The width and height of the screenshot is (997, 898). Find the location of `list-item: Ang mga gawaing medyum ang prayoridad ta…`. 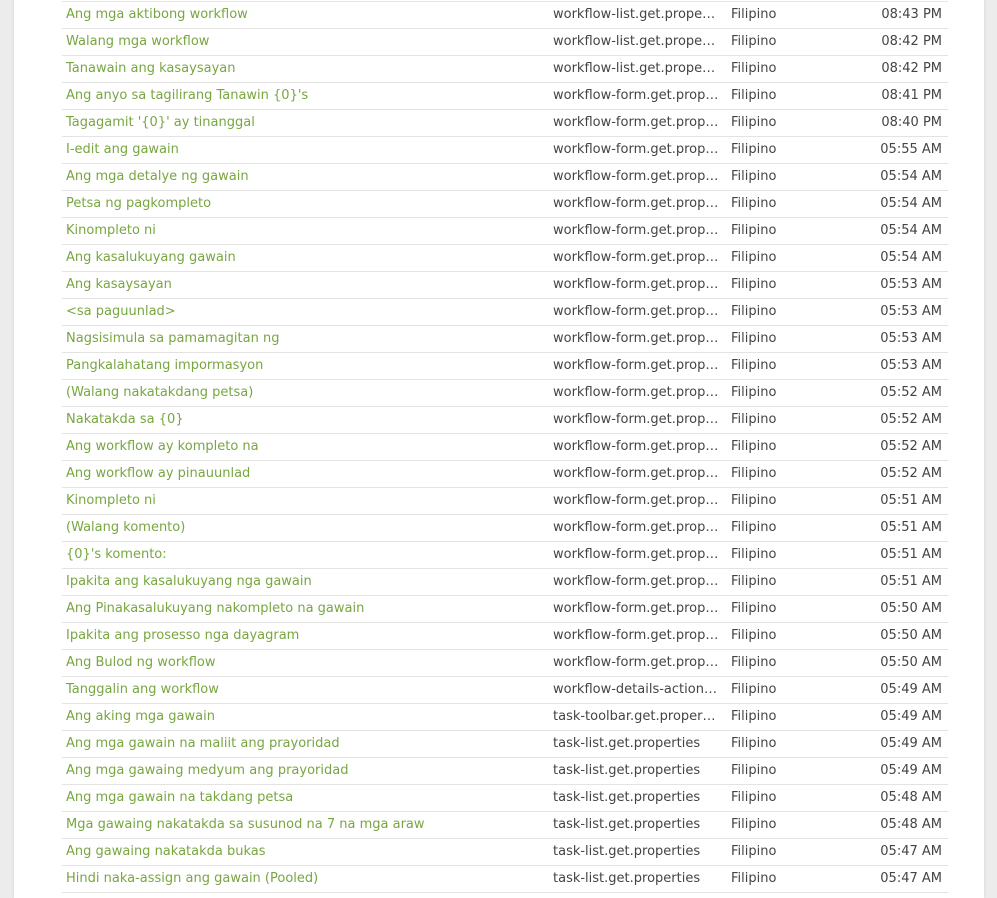

list-item: Ang mga gawaing medyum ang prayoridad ta… is located at coordinates (505, 771).